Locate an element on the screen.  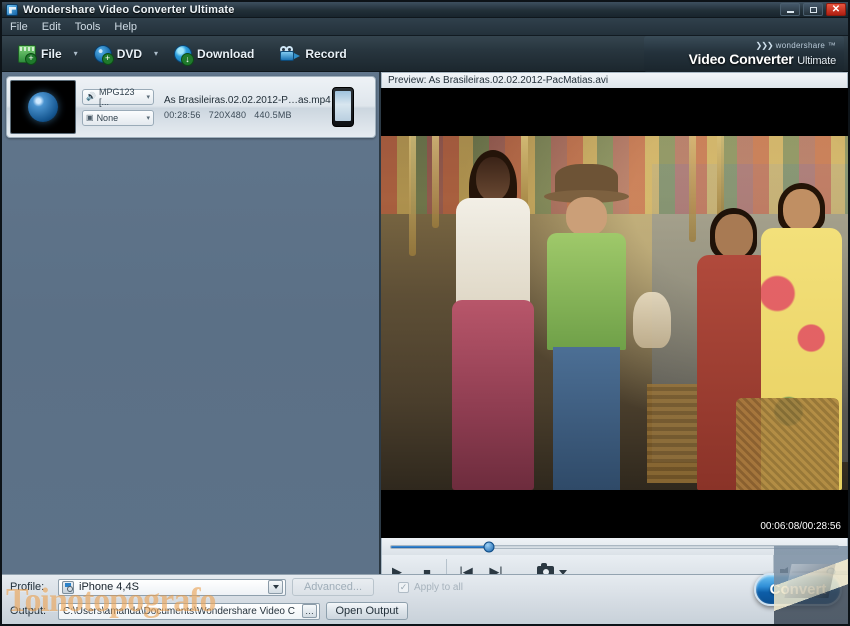
download-button: Download is located at coordinates (214, 54).